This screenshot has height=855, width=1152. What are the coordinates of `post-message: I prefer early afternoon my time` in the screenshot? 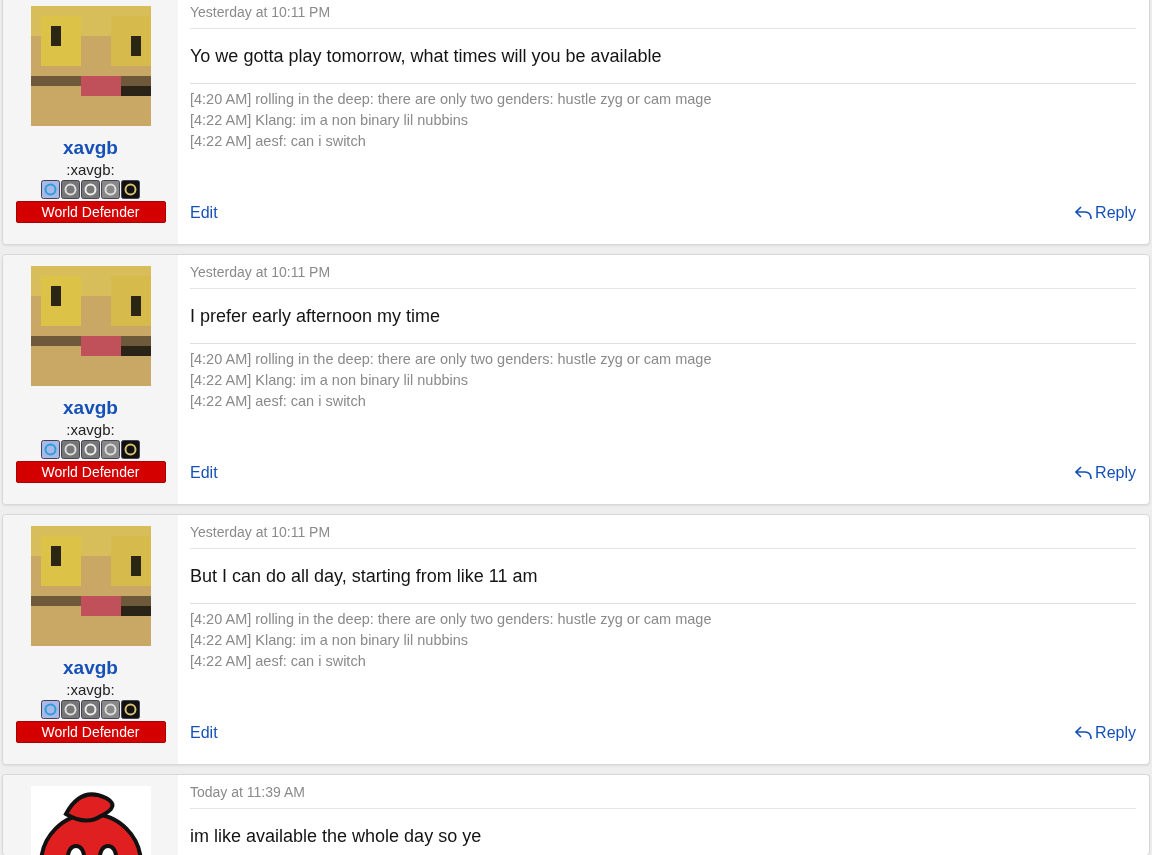 It's located at (663, 316).